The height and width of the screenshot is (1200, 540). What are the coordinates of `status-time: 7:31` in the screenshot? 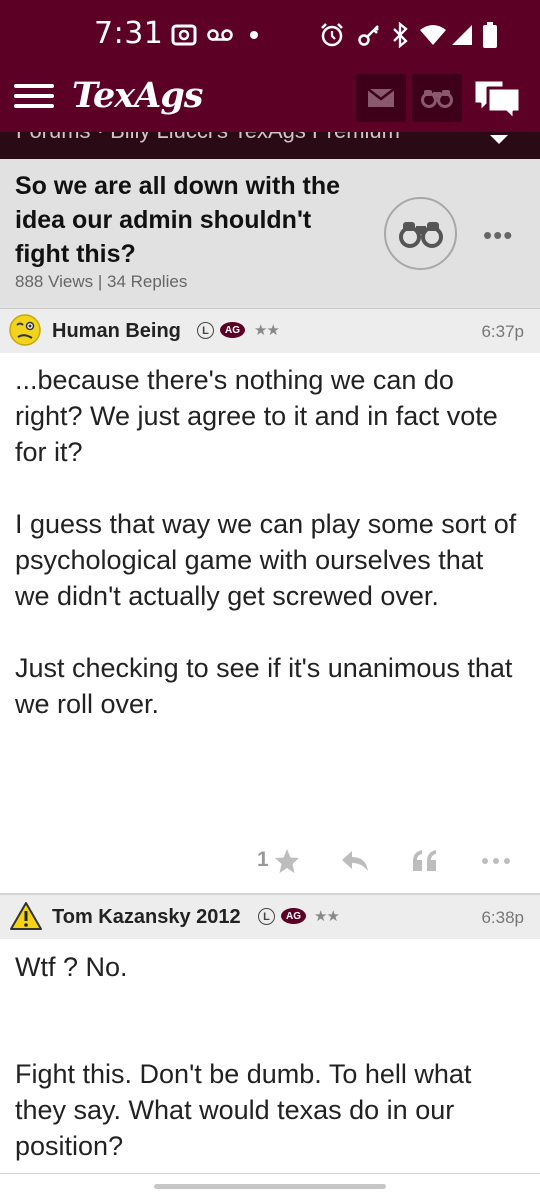 It's located at (129, 33).